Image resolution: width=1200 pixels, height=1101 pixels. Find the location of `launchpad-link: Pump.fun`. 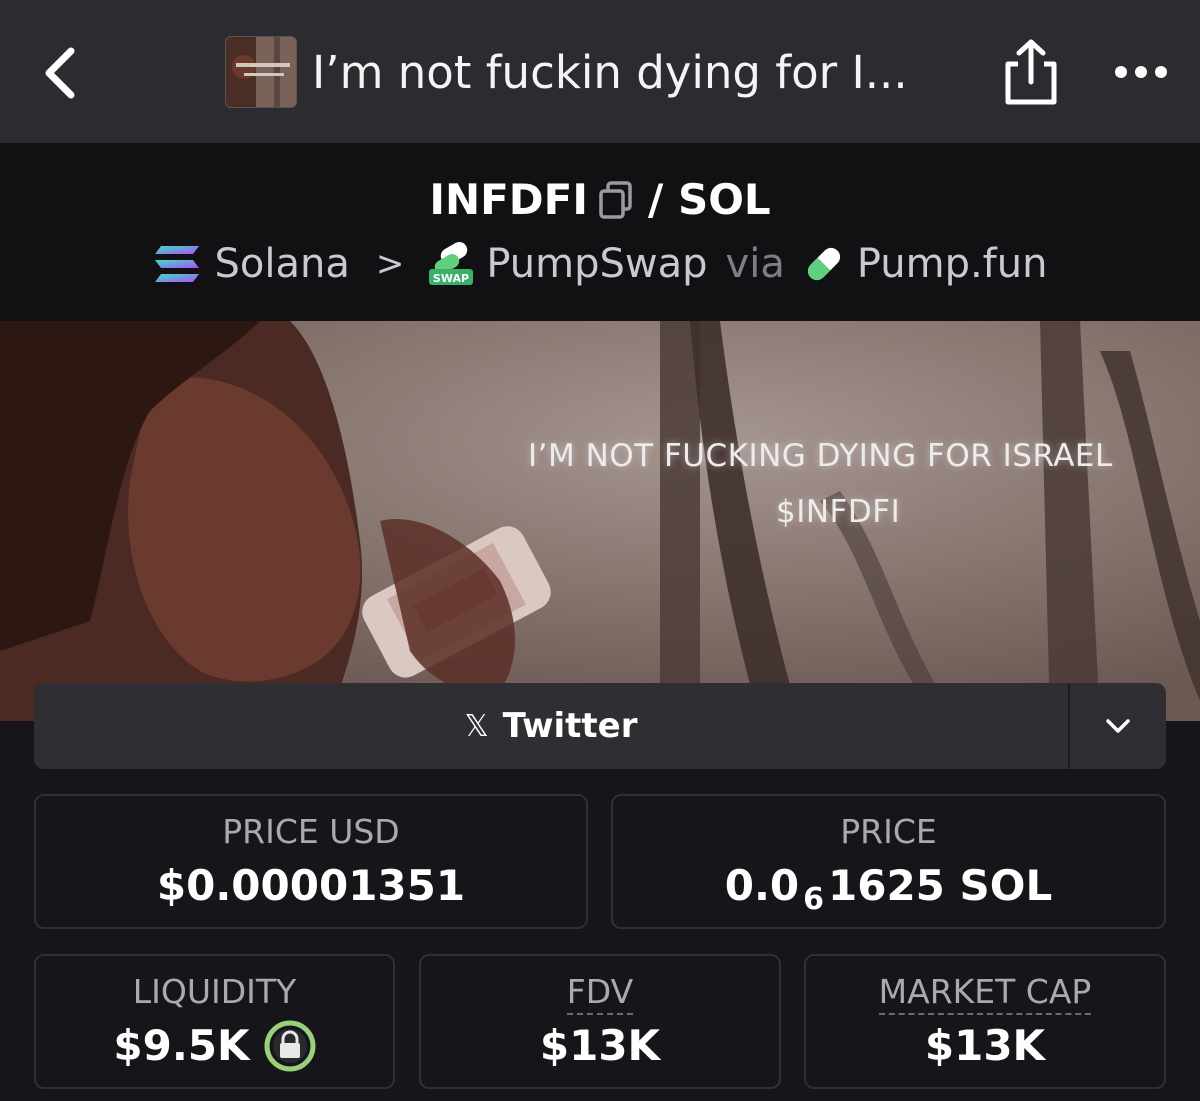

launchpad-link: Pump.fun is located at coordinates (925, 264).